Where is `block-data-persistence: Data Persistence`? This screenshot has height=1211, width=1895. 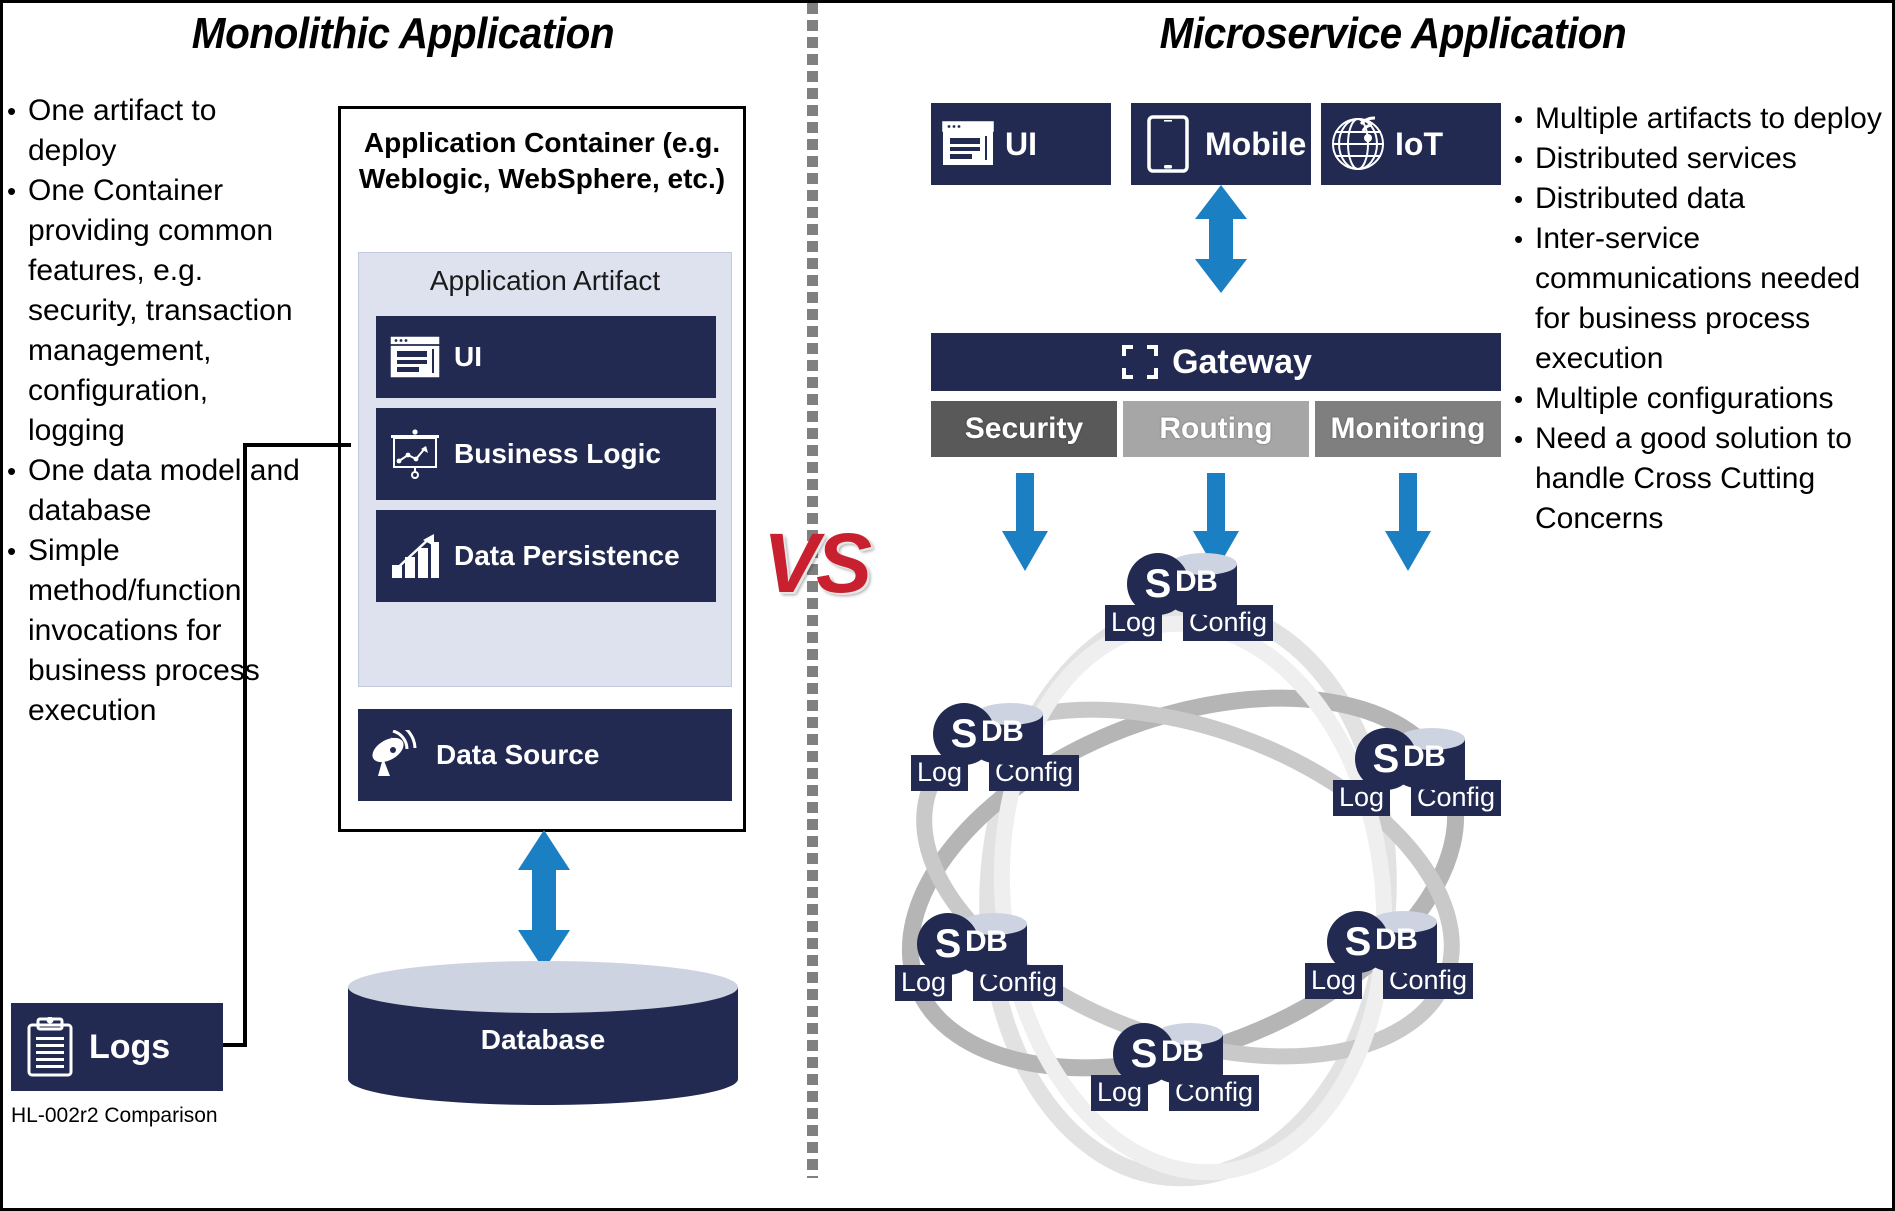
block-data-persistence: Data Persistence is located at coordinates (546, 556).